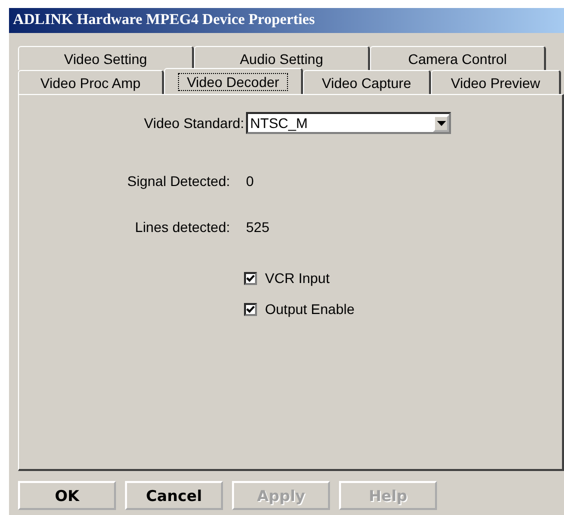 Image resolution: width=564 pixels, height=515 pixels. I want to click on tab: Video Setting, so click(106, 58).